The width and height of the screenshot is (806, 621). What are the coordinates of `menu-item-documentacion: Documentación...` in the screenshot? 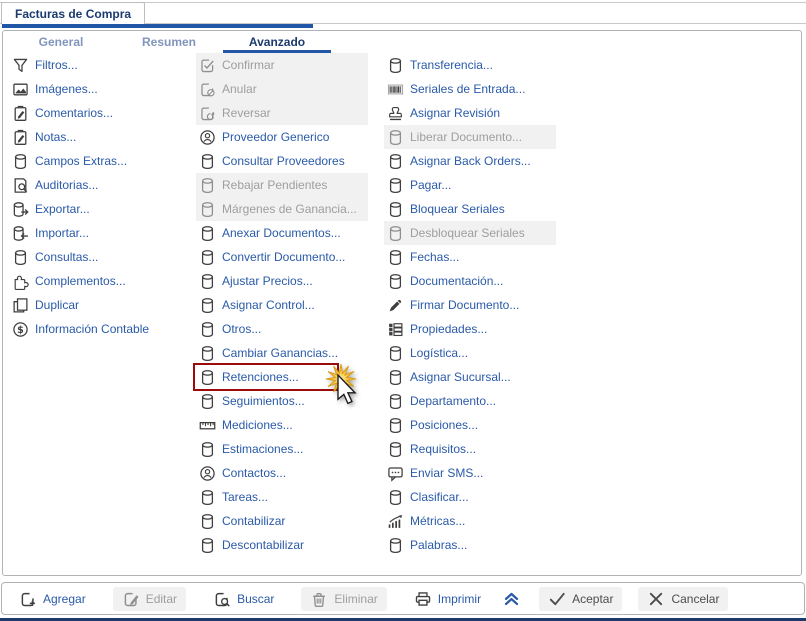 It's located at (470, 281).